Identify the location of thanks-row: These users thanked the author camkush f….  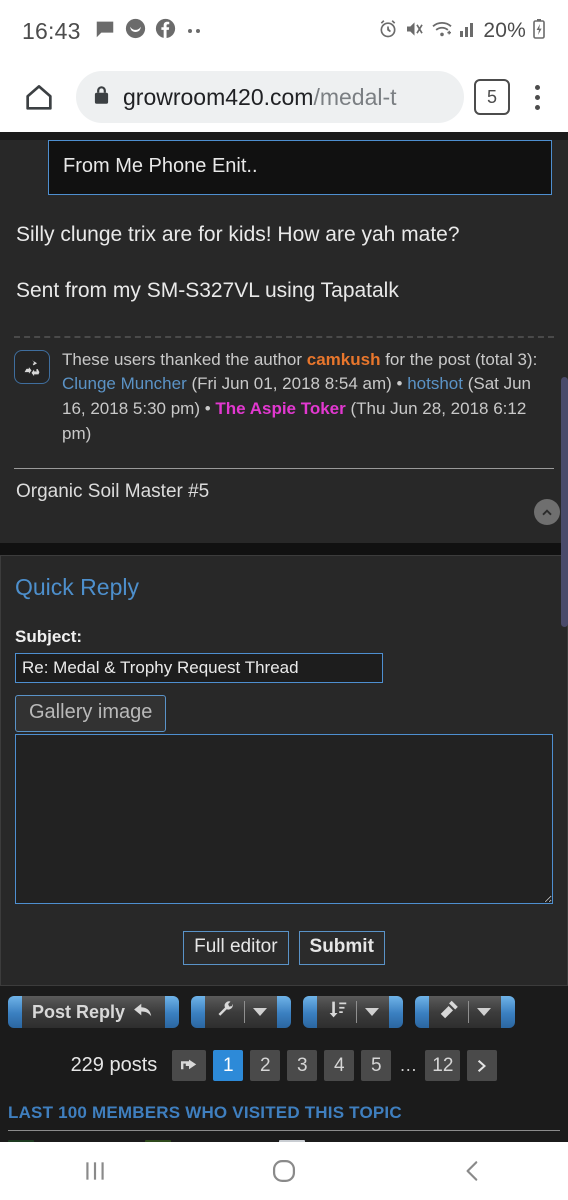
(284, 397).